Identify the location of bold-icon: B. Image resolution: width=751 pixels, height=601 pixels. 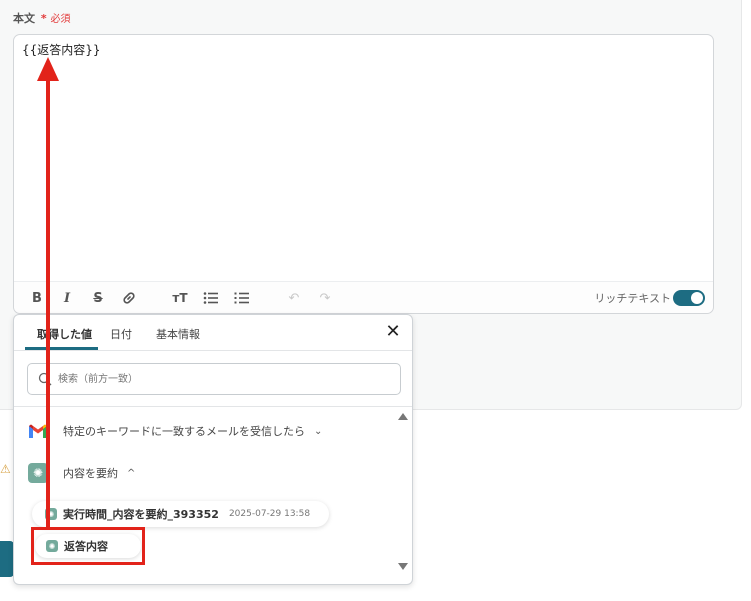
(37, 298).